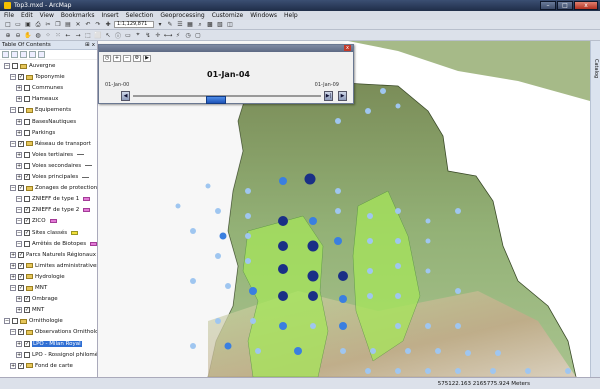 The image size is (600, 389). Describe the element at coordinates (64, 355) in the screenshot. I see `layer-name: LPO - Rossignol philomèle` at that location.